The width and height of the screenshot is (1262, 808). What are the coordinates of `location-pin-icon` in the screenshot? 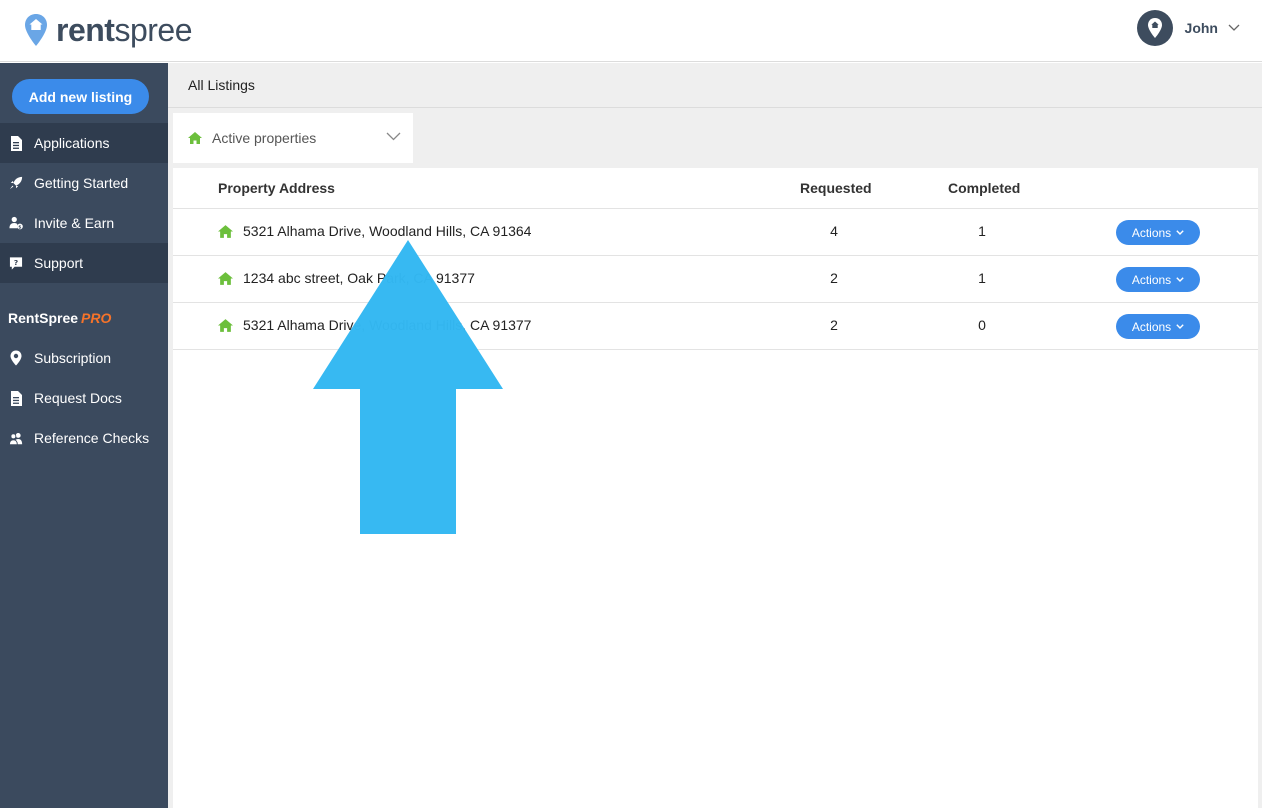 It's located at (16, 358).